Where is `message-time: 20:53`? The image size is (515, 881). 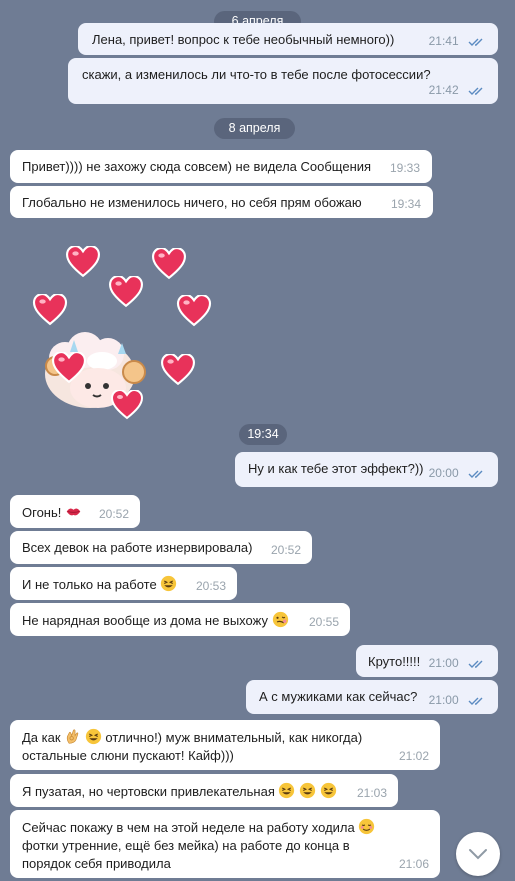
message-time: 20:53 is located at coordinates (210, 586).